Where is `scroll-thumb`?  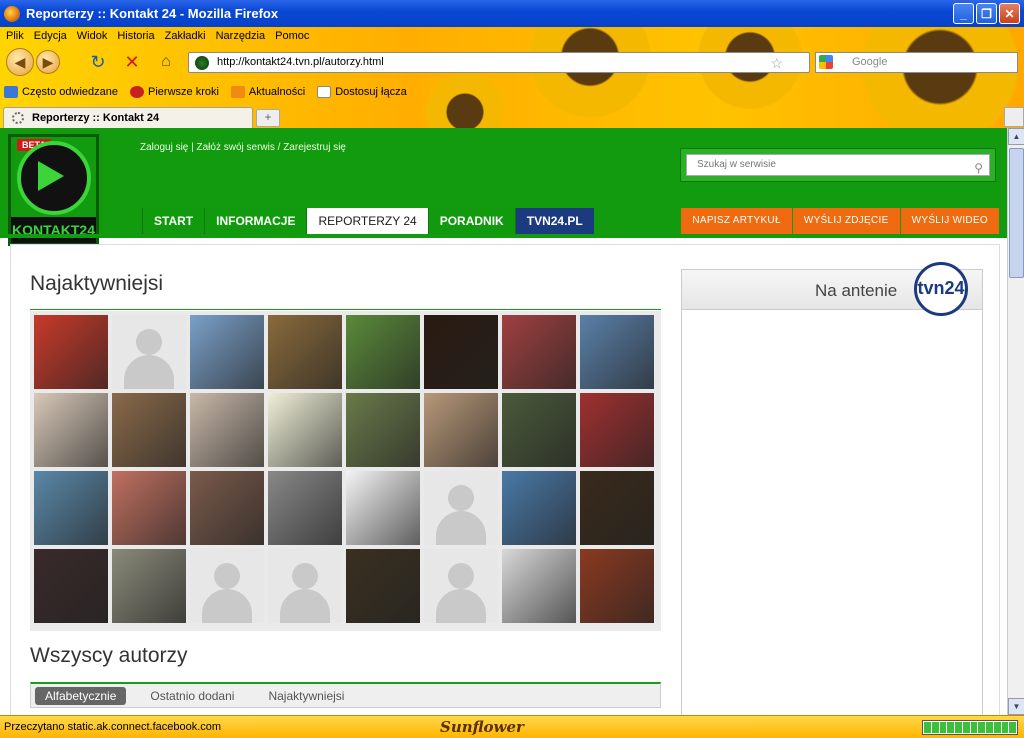
scroll-thumb is located at coordinates (1016, 213).